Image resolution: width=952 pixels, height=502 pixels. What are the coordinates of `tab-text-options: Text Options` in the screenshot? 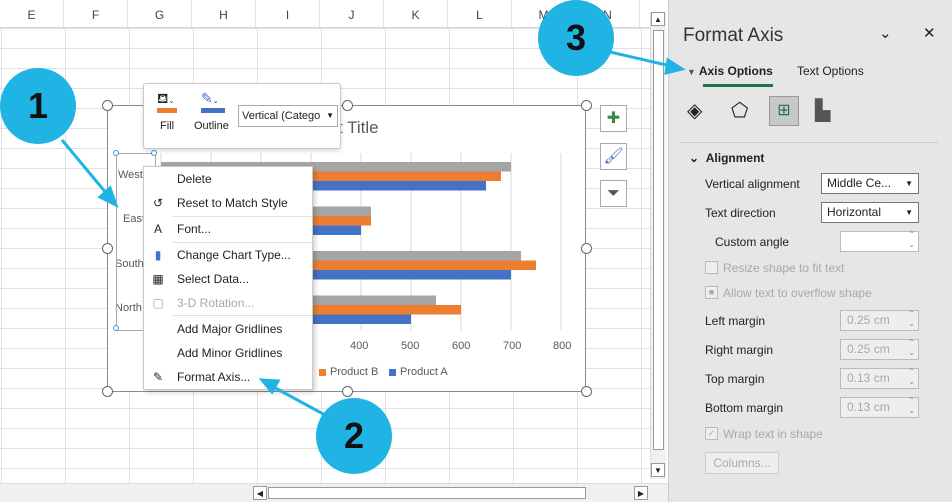 It's located at (830, 71).